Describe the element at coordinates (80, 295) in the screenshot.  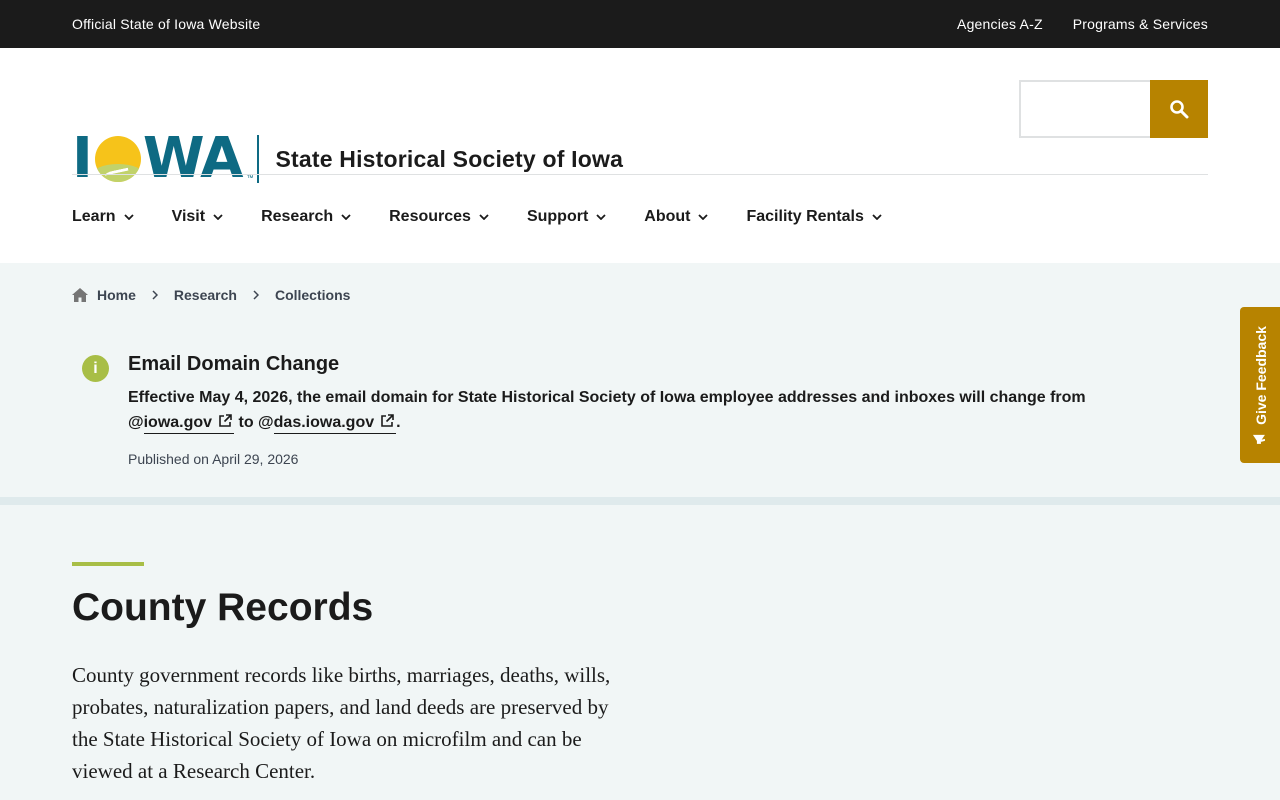
I see `home-icon` at that location.